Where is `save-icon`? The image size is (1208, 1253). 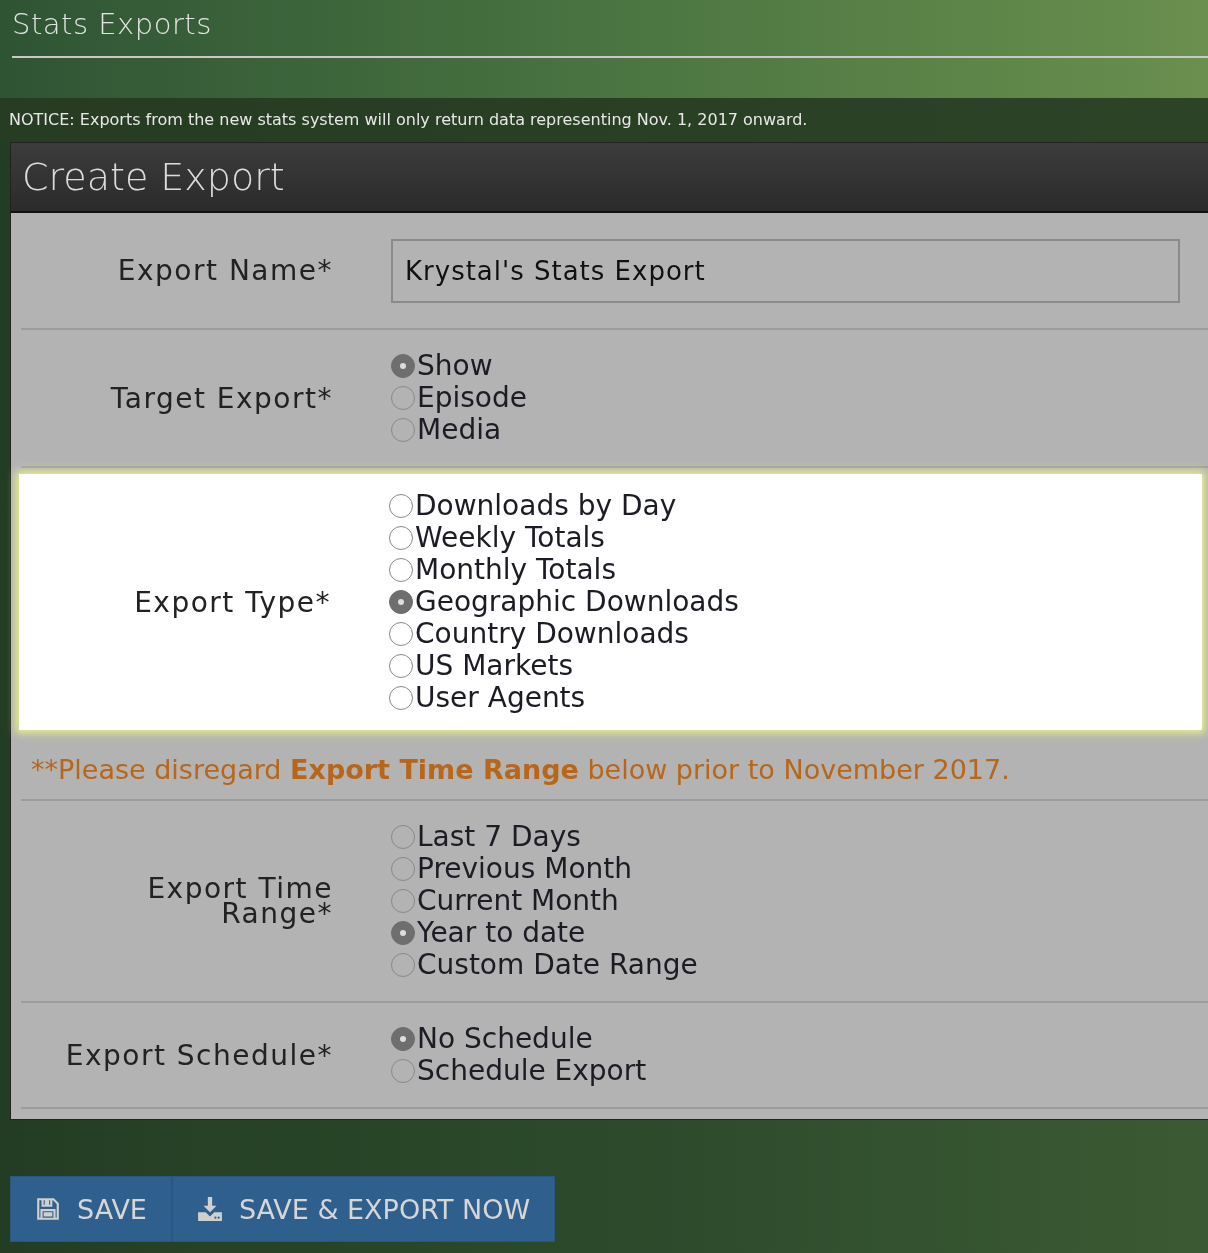
save-icon is located at coordinates (48, 1209).